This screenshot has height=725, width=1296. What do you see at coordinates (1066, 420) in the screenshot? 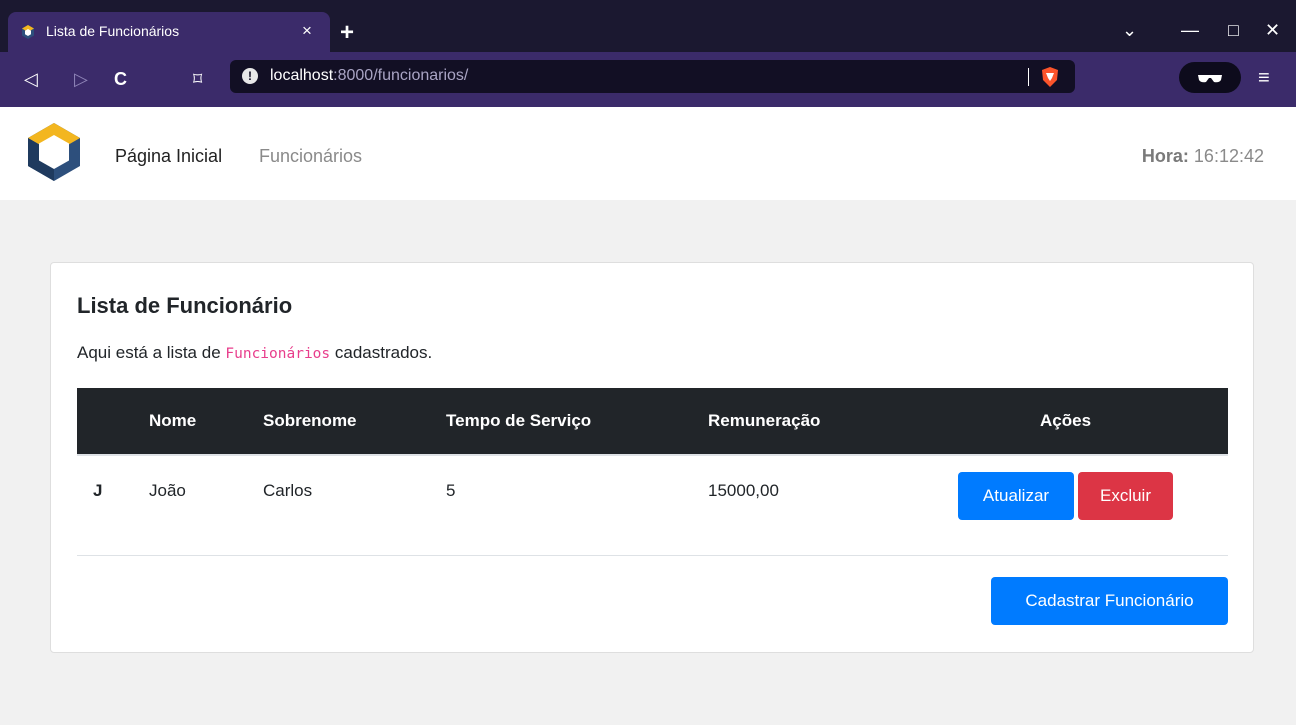
I see `header-acoes: Ações` at bounding box center [1066, 420].